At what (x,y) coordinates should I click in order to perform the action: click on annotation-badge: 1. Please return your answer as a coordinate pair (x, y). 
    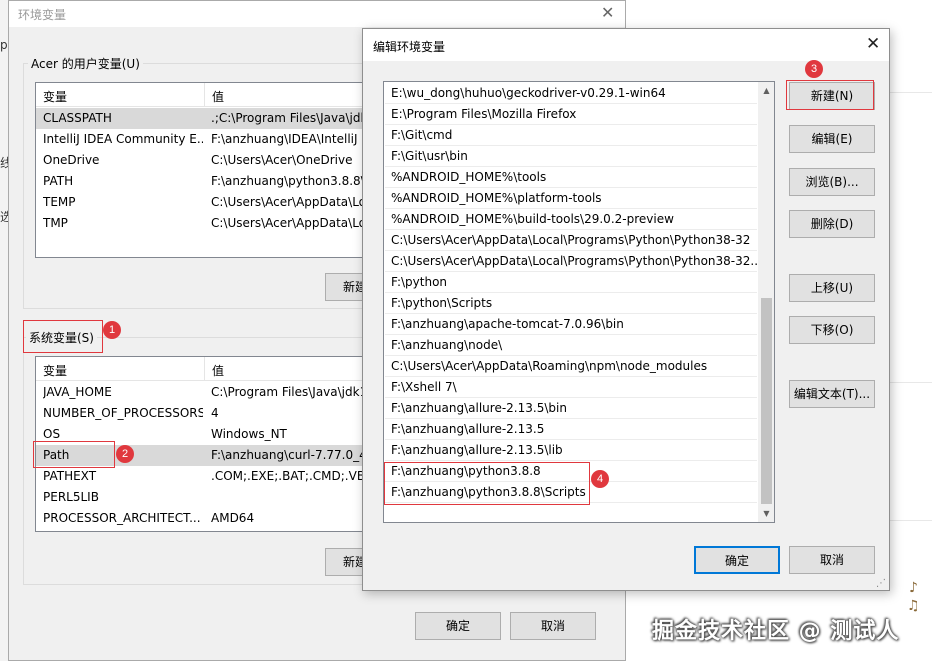
    Looking at the image, I should click on (112, 330).